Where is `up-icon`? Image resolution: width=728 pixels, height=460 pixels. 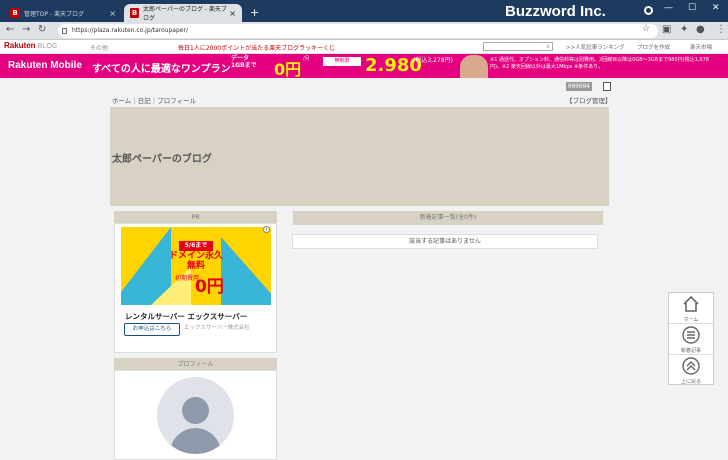
up-icon is located at coordinates (691, 366).